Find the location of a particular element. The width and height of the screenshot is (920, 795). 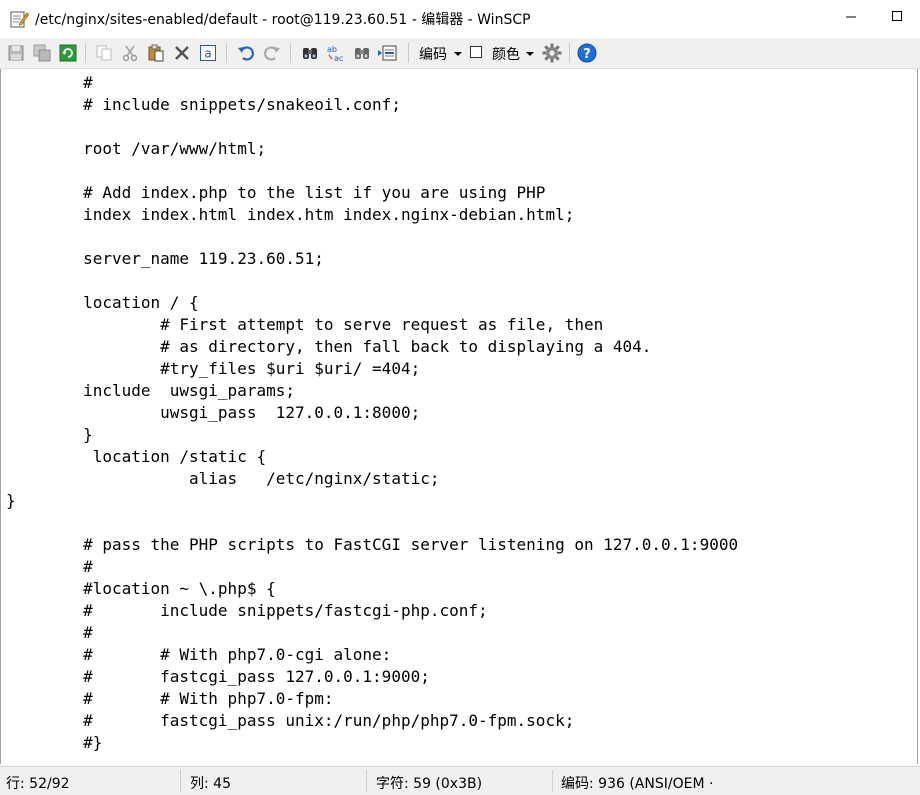

editor-icon is located at coordinates (19, 19).